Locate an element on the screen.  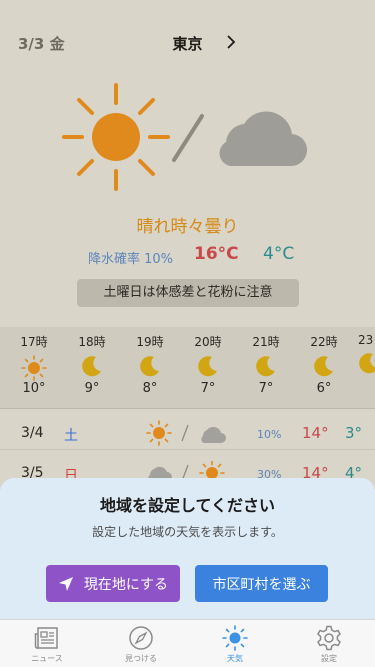
tab-discover: 見つける is located at coordinates (141, 644).